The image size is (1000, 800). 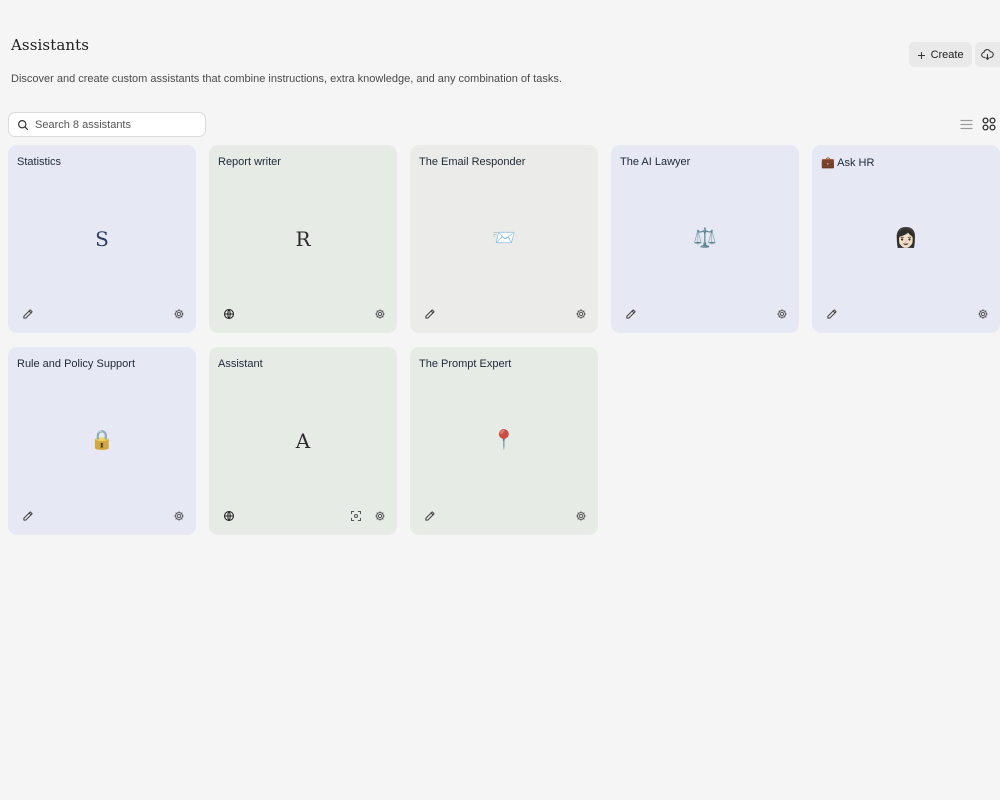 What do you see at coordinates (472, 162) in the screenshot?
I see `assistant-card-title: The Email Responder` at bounding box center [472, 162].